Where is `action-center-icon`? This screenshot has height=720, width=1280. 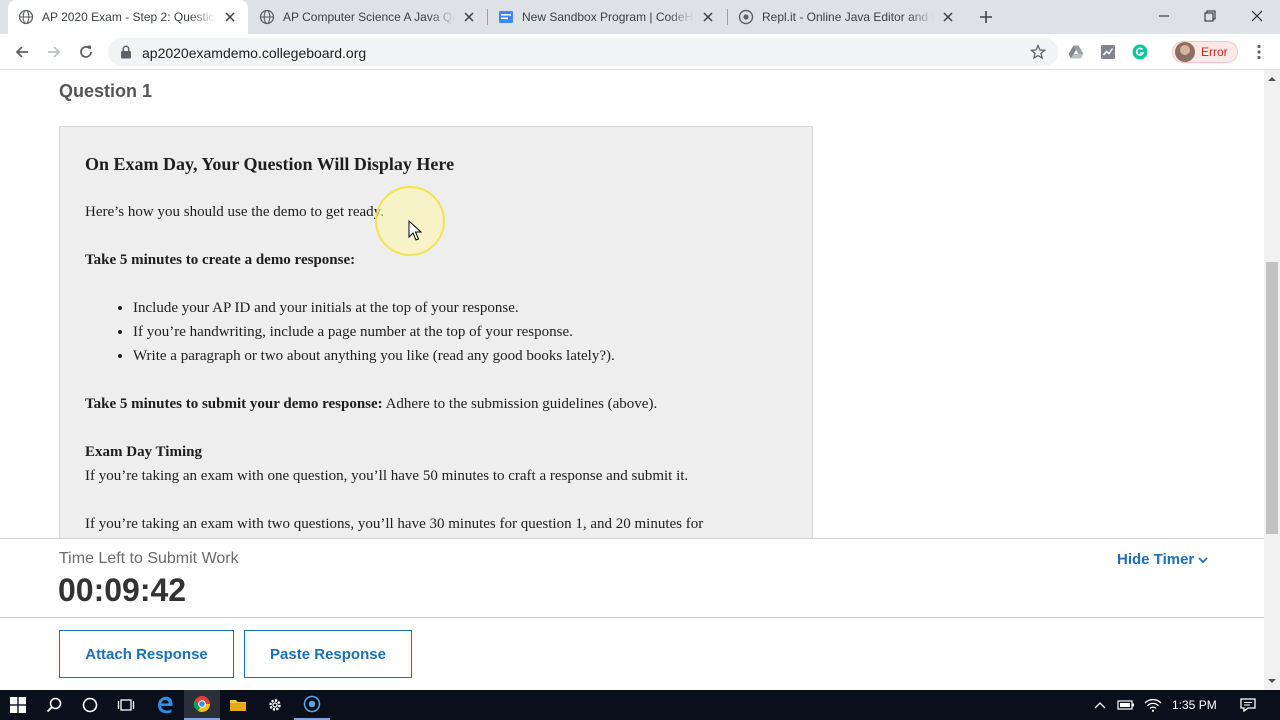
action-center-icon is located at coordinates (1248, 705).